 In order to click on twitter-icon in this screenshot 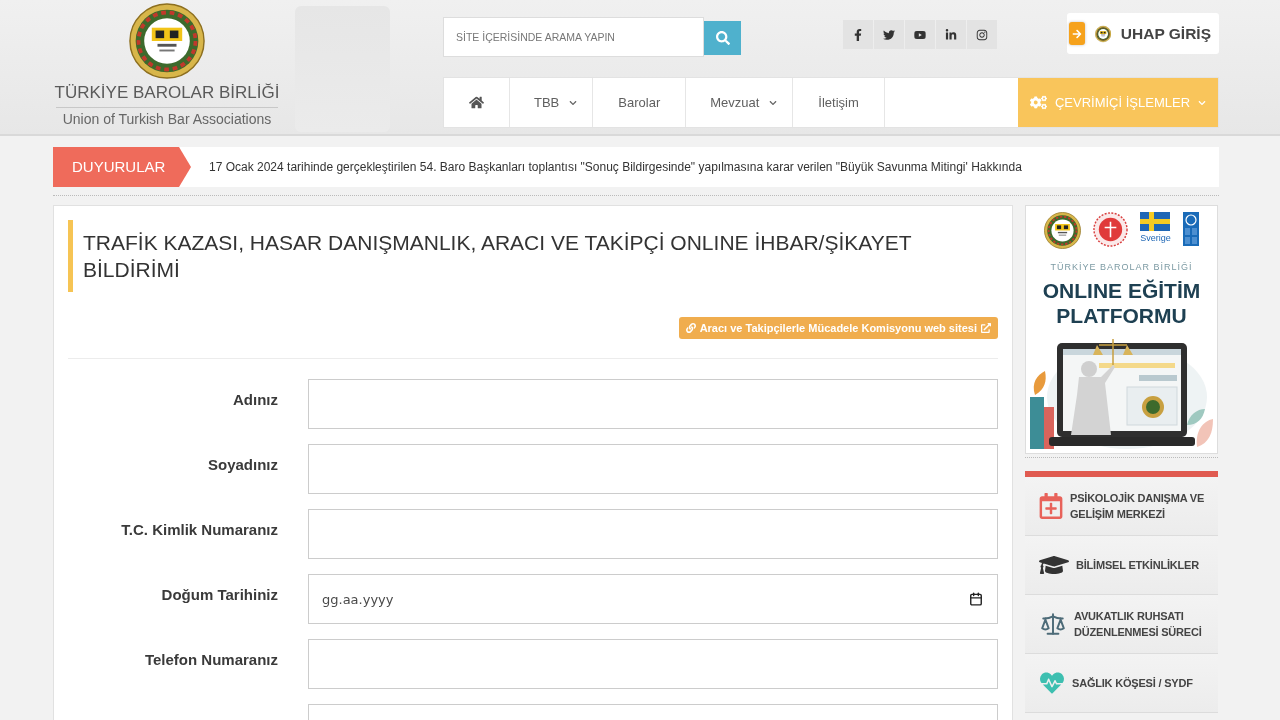, I will do `click(889, 34)`.